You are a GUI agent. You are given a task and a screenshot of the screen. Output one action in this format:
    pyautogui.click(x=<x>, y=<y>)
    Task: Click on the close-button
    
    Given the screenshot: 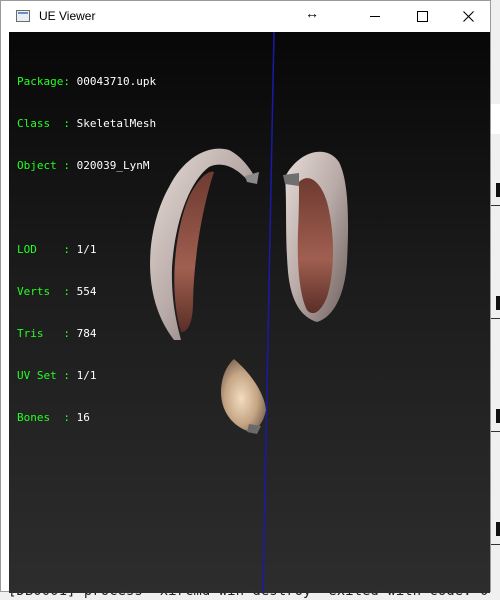 What is the action you would take?
    pyautogui.click(x=468, y=16)
    